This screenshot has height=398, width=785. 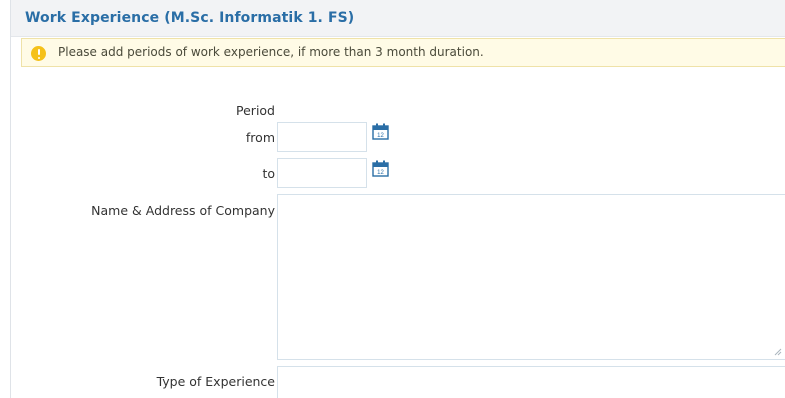 What do you see at coordinates (260, 137) in the screenshot?
I see `from-label: from` at bounding box center [260, 137].